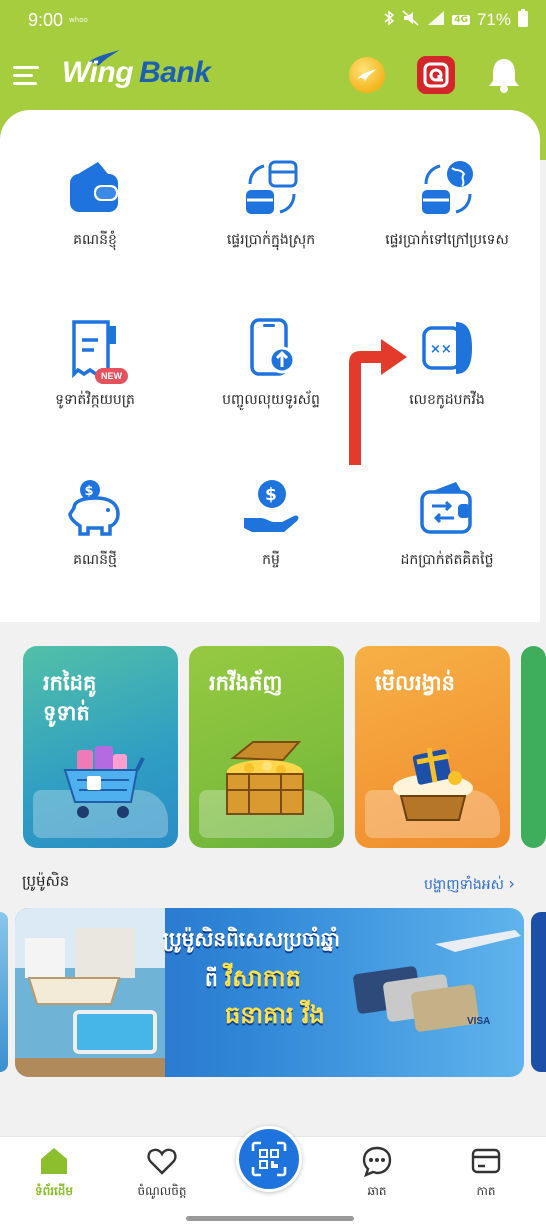  I want to click on piggy-bank-icon: $, so click(94, 508).